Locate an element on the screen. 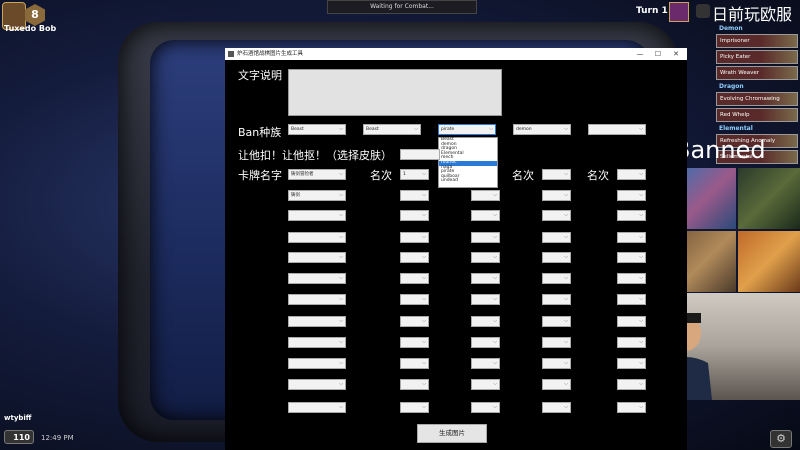 The image size is (800, 450). minimize-button: — is located at coordinates (640, 54).